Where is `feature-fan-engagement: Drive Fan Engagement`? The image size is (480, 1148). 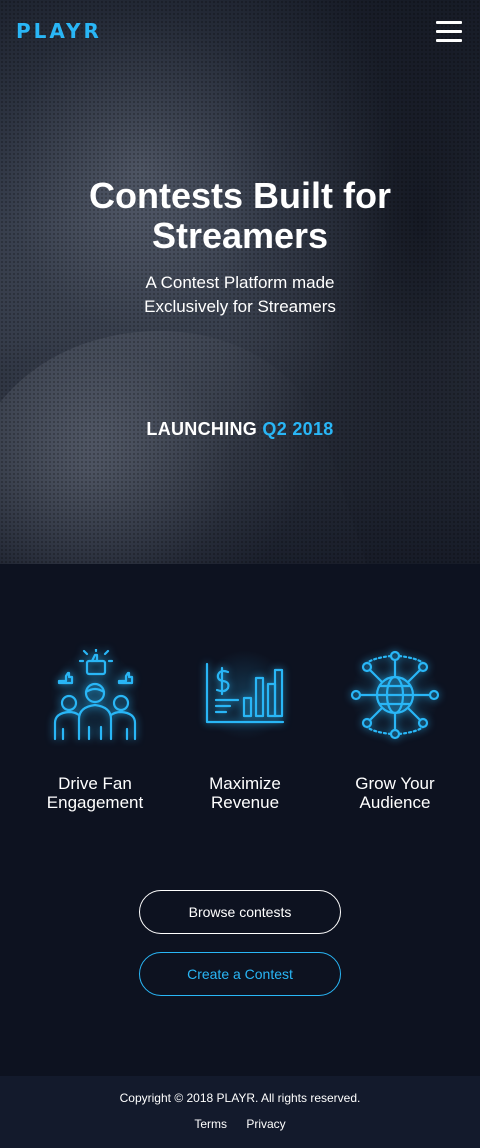
feature-fan-engagement: Drive Fan Engagement is located at coordinates (95, 726).